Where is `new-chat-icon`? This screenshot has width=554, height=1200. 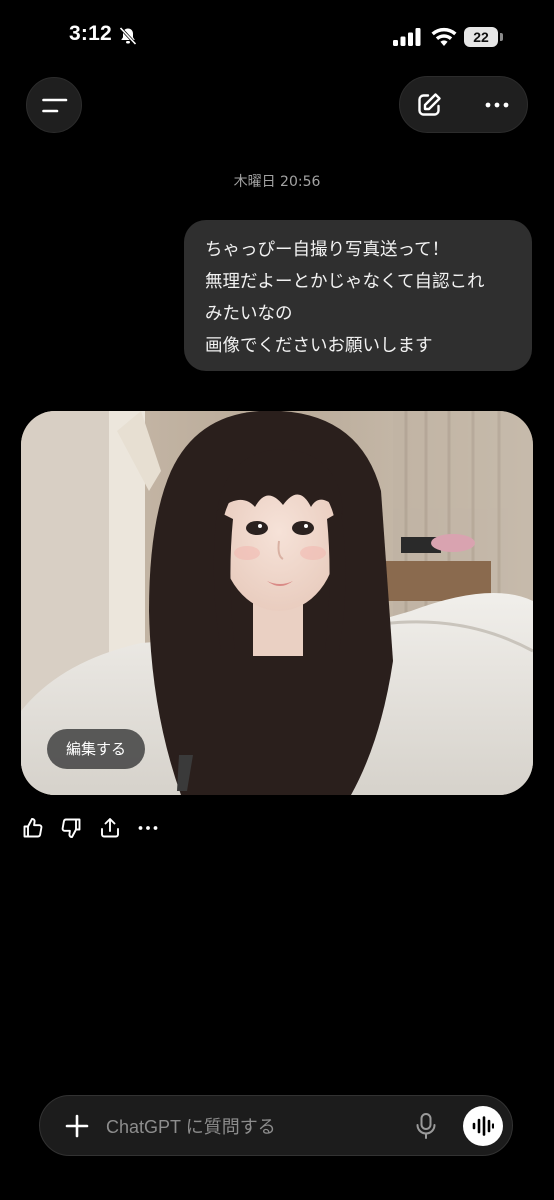 new-chat-icon is located at coordinates (429, 104).